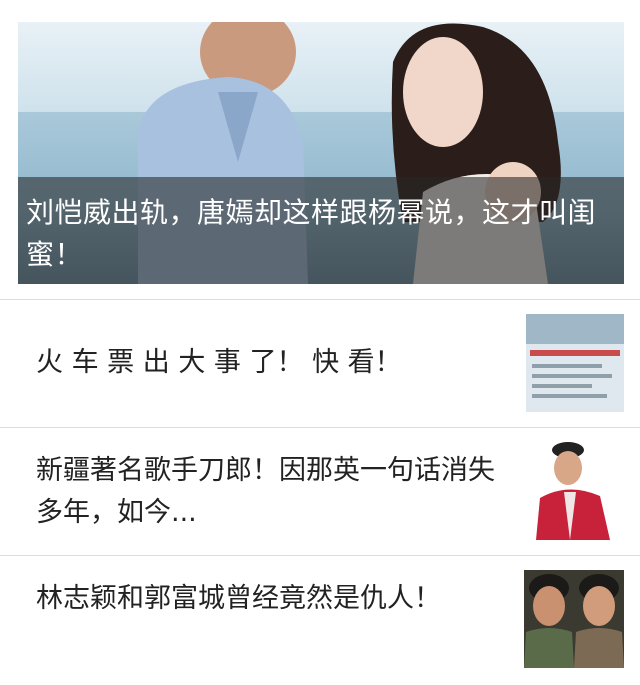 This screenshot has width=640, height=685. I want to click on list-item-title: 火 车 票 出 大 事 了！ 快 看！, so click(219, 362).